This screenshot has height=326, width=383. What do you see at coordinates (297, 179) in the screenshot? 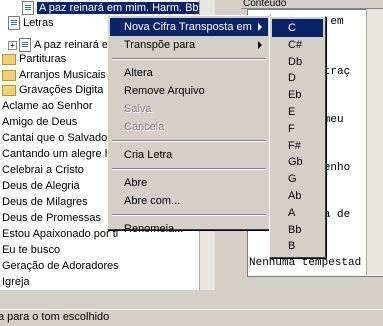
I see `key-option-g: G` at bounding box center [297, 179].